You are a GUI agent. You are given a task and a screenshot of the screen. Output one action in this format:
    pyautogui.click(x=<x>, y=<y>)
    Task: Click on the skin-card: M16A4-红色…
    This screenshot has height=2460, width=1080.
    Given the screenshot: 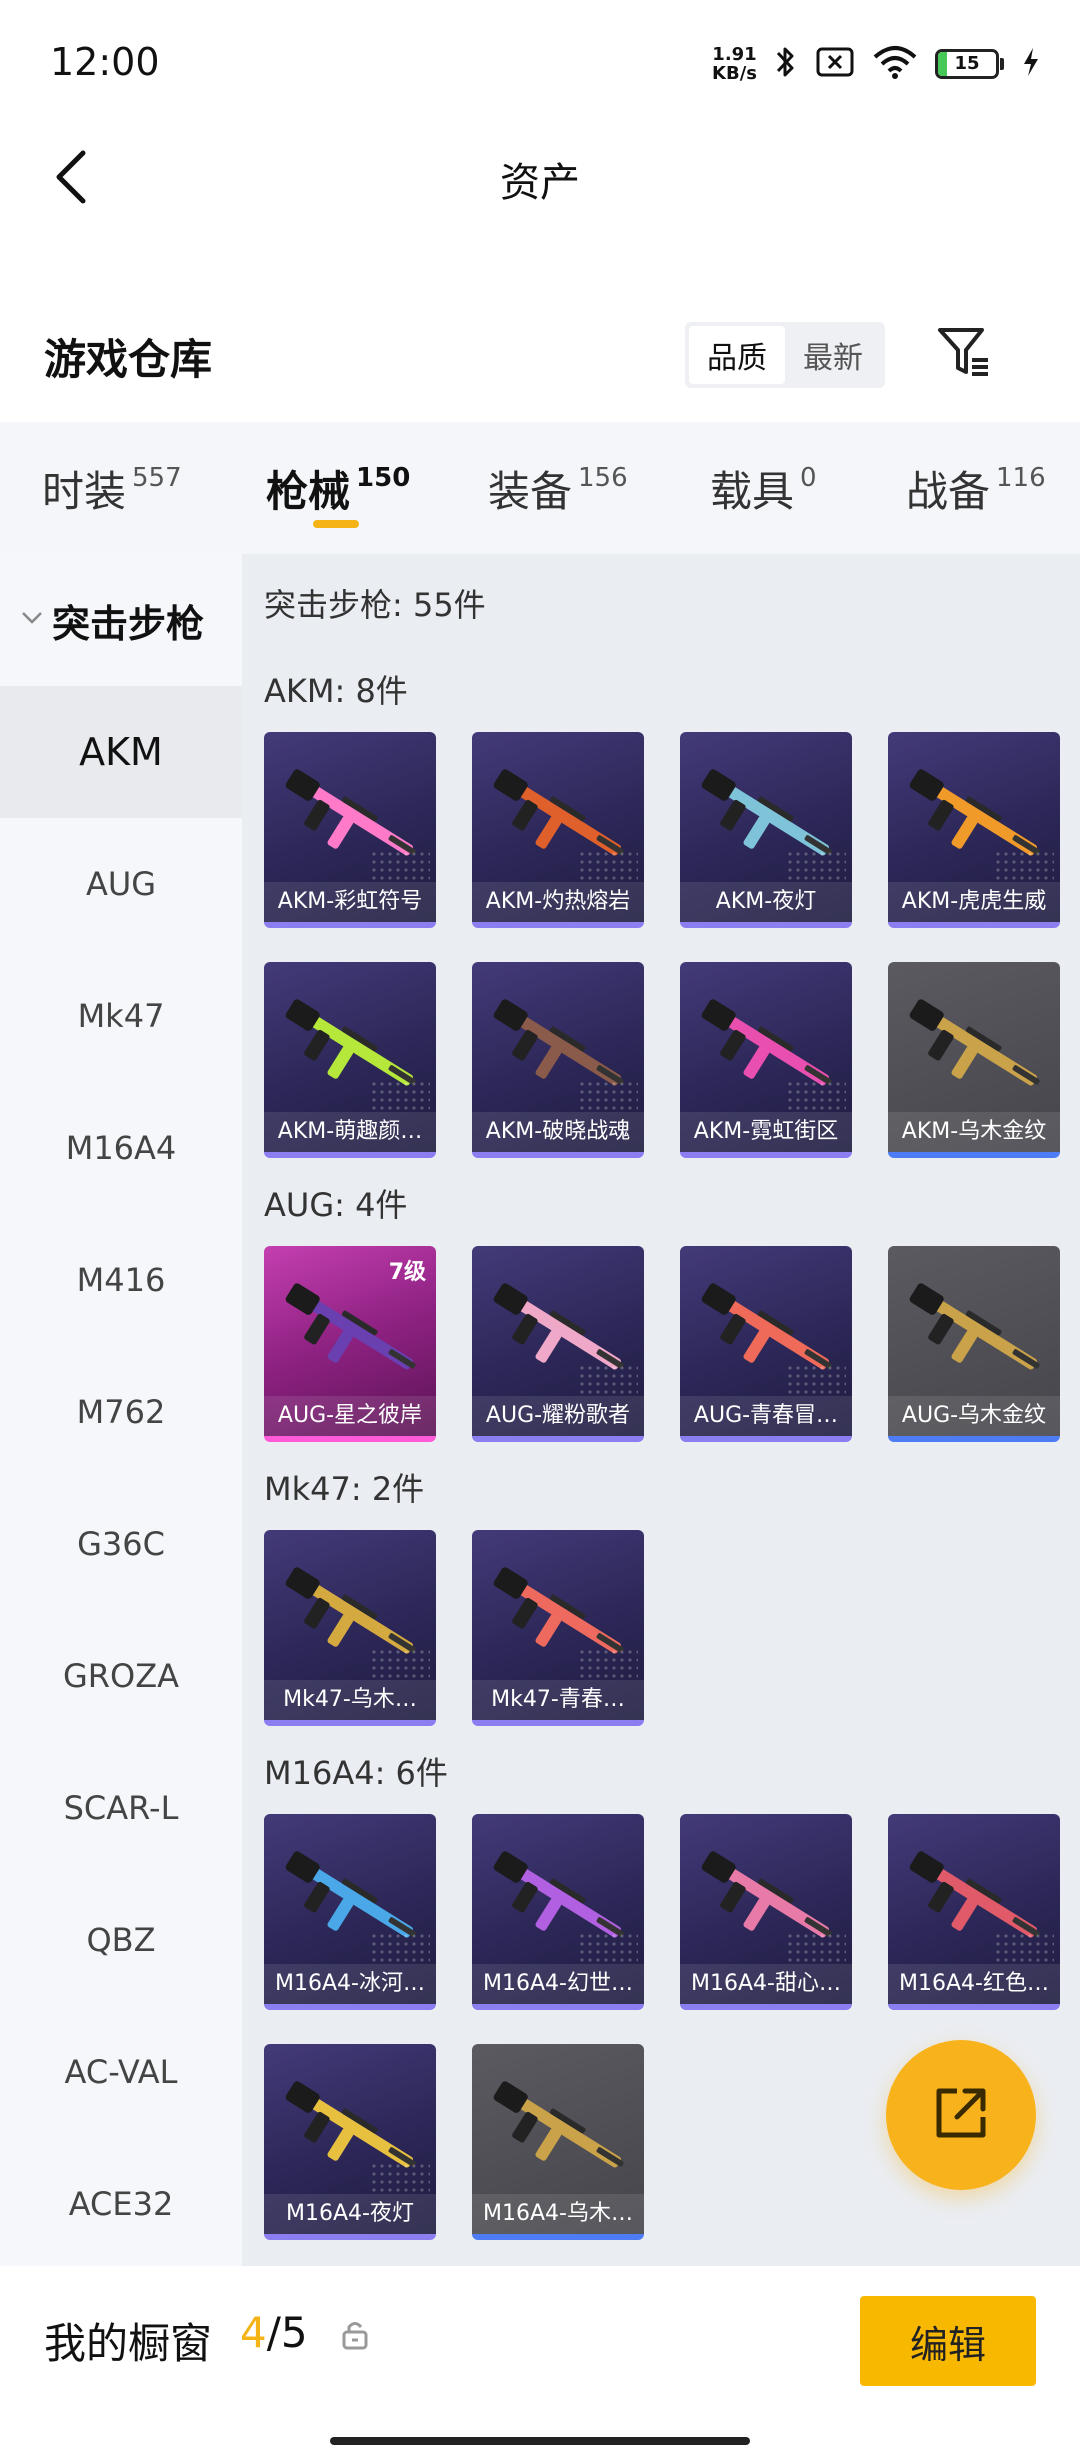 What is the action you would take?
    pyautogui.click(x=974, y=1912)
    